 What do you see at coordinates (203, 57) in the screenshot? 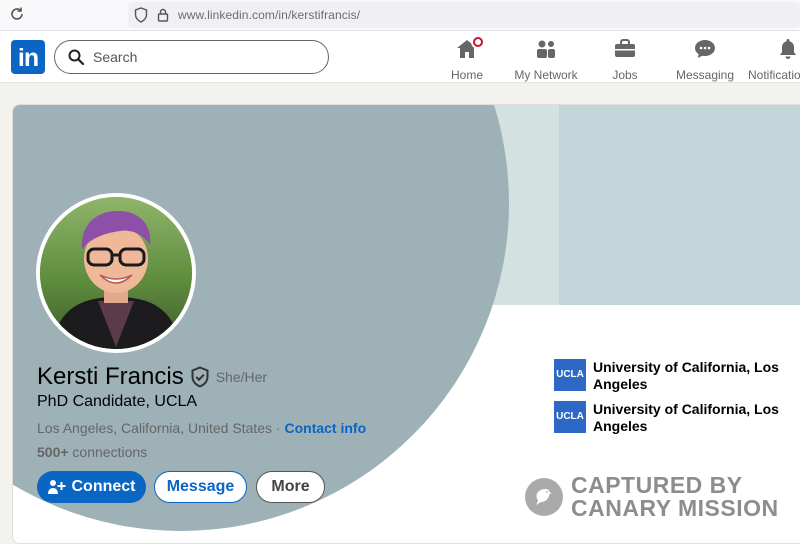
I see `search-input` at bounding box center [203, 57].